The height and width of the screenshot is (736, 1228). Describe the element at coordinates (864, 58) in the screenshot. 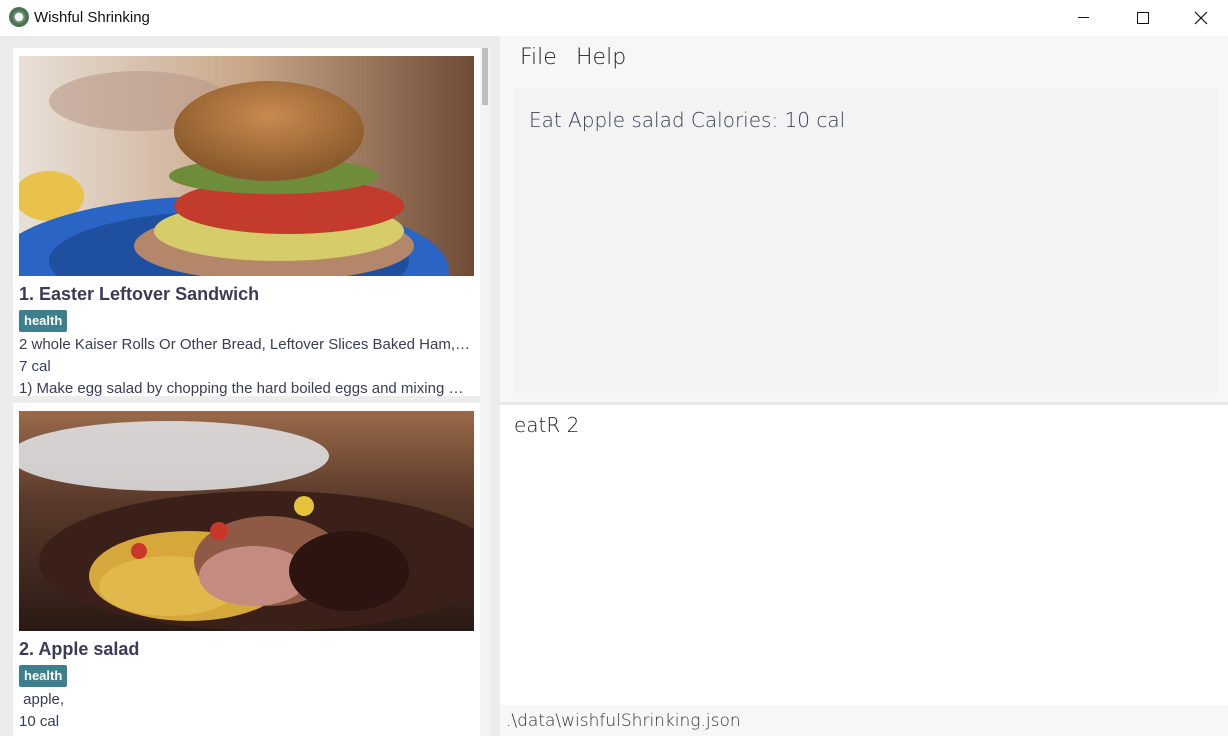

I see `menu-bar: File Help` at that location.